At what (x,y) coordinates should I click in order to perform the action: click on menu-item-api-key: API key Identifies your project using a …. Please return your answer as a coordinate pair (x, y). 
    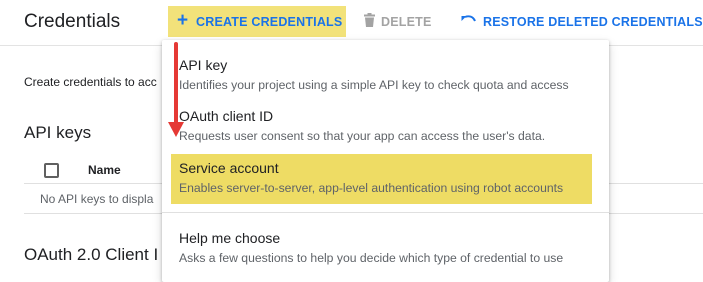
    Looking at the image, I should click on (385, 74).